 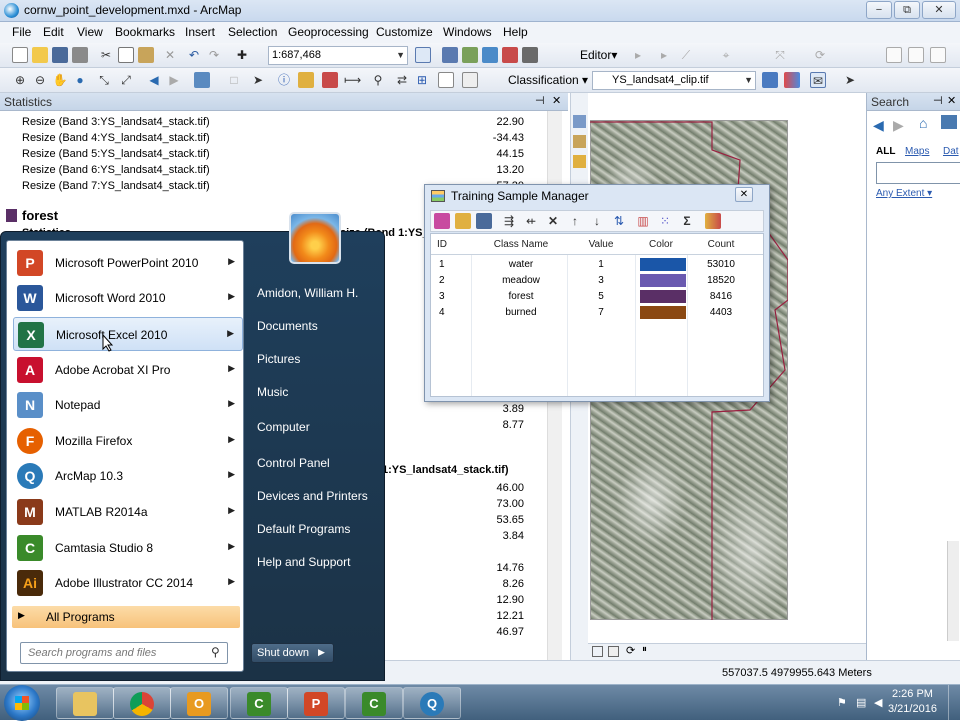 I want to click on split-tool-icon: ⤧, so click(x=780, y=55).